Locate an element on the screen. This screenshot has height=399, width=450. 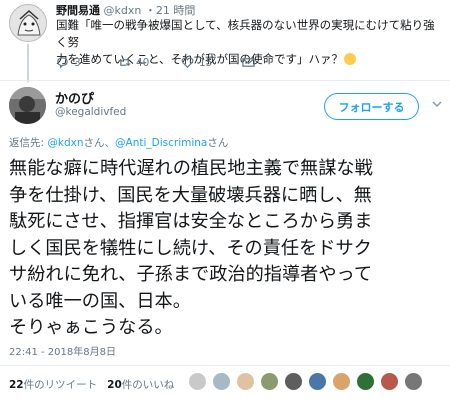
dm-button is located at coordinates (248, 62).